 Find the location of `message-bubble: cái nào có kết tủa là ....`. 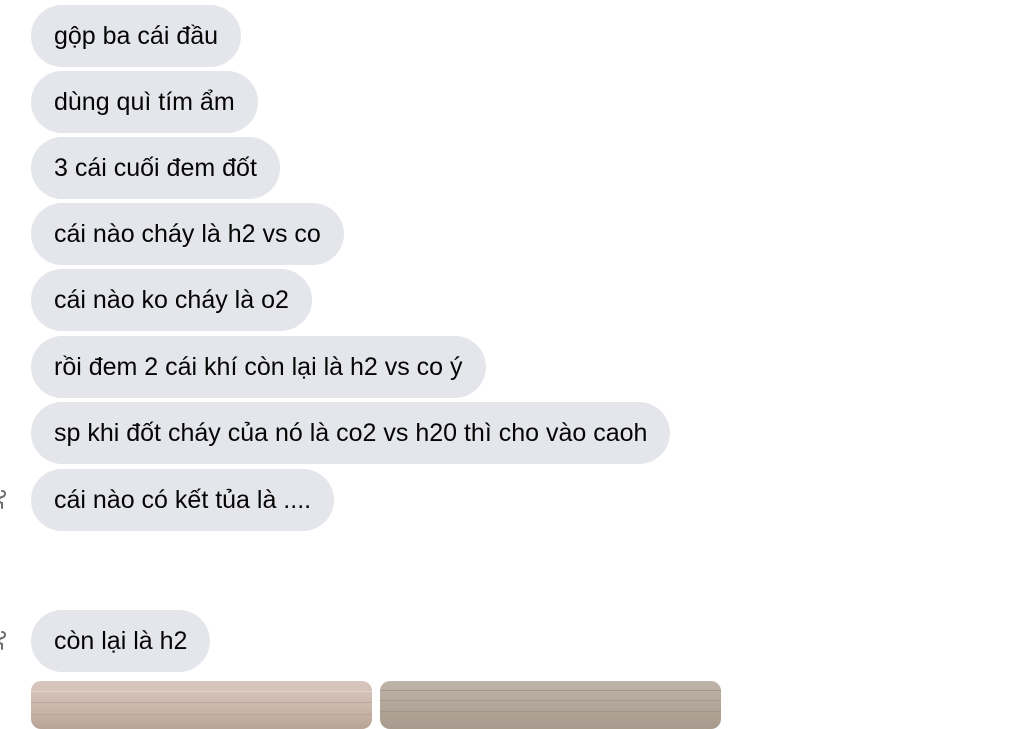

message-bubble: cái nào có kết tủa là .... is located at coordinates (183, 500).